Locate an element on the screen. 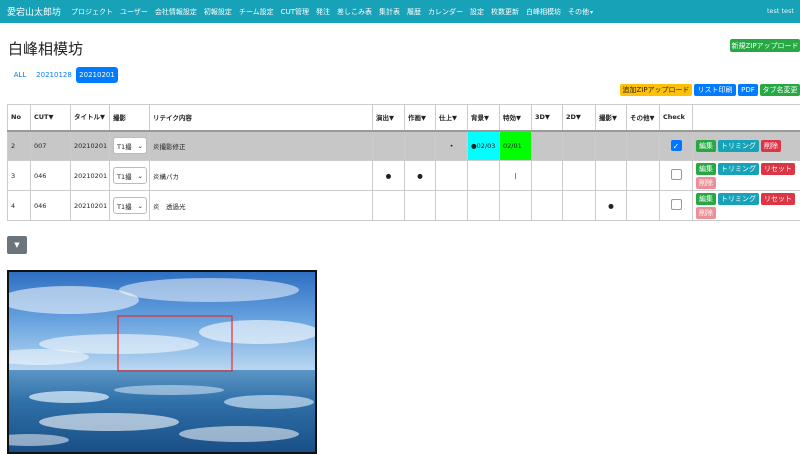  cell-finish: • is located at coordinates (451, 145).